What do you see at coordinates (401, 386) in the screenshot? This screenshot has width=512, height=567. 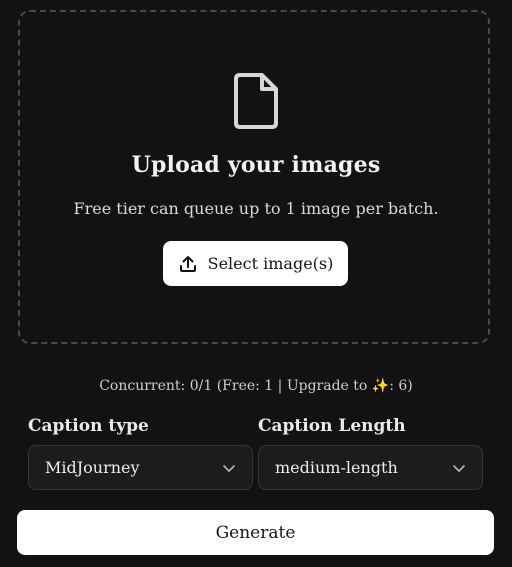 I see `concurrency-upgrade-value: : 6)` at bounding box center [401, 386].